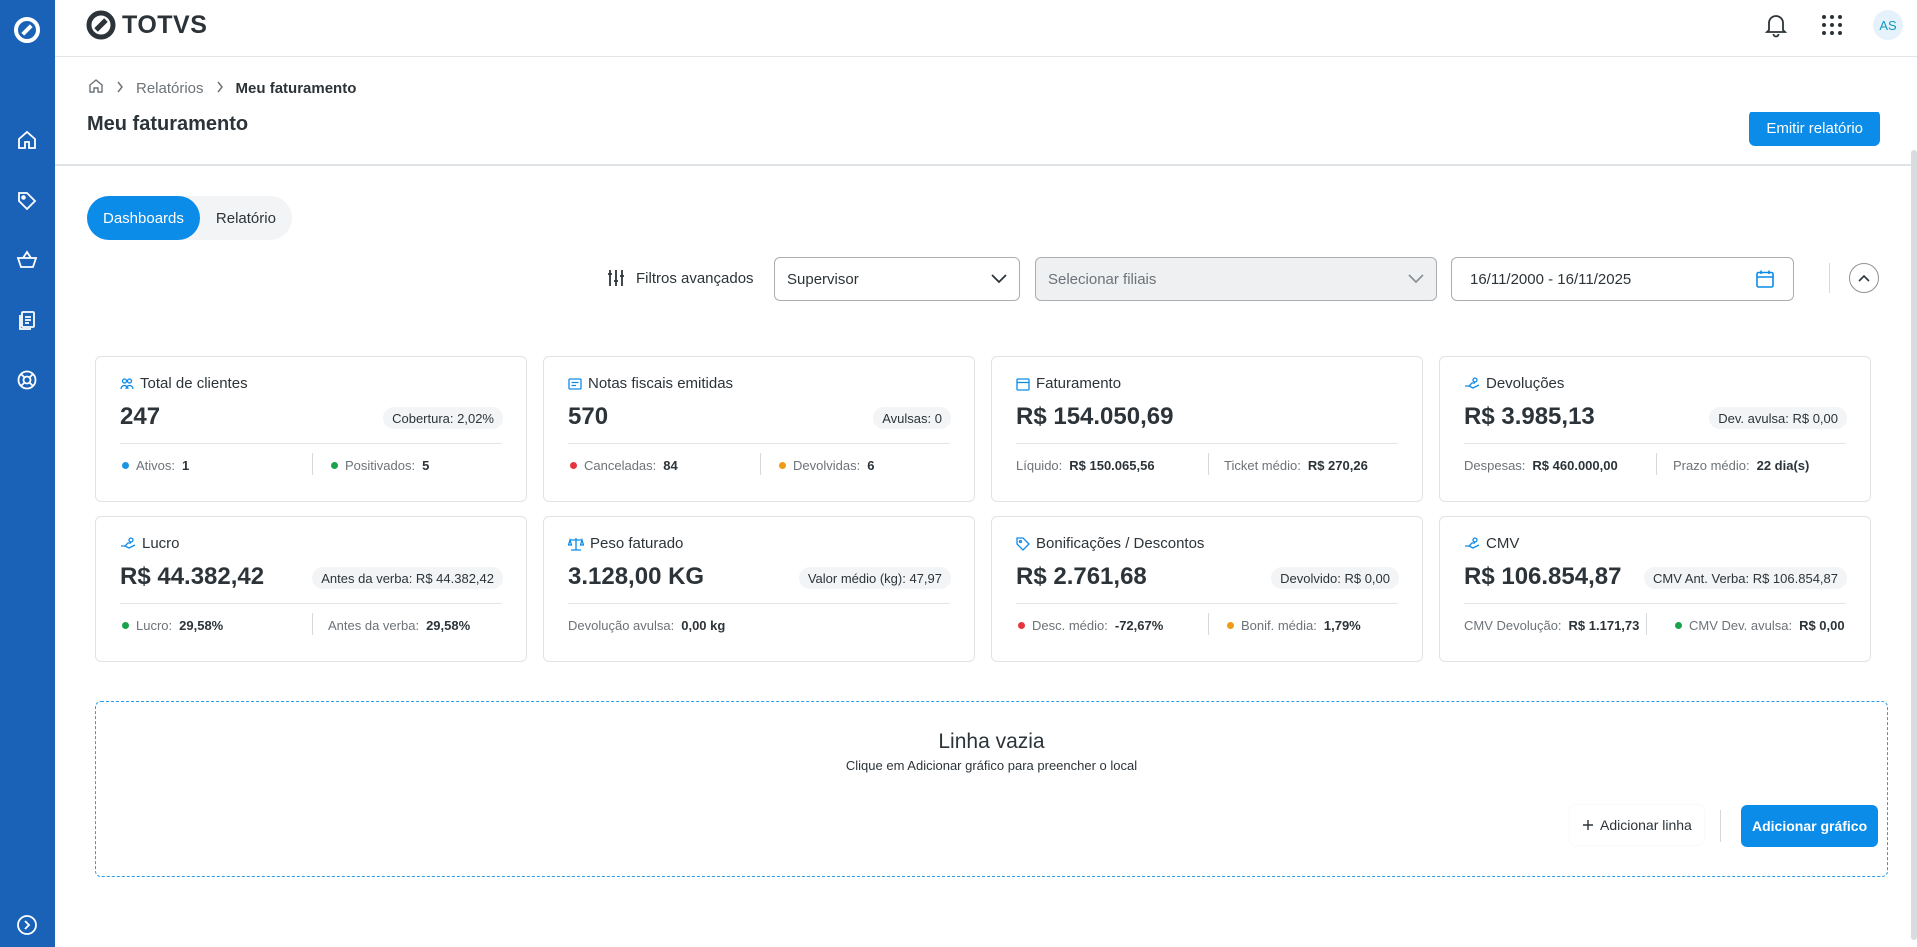 This screenshot has height=947, width=1917. Describe the element at coordinates (161, 543) in the screenshot. I see `card-title: Lucro` at that location.